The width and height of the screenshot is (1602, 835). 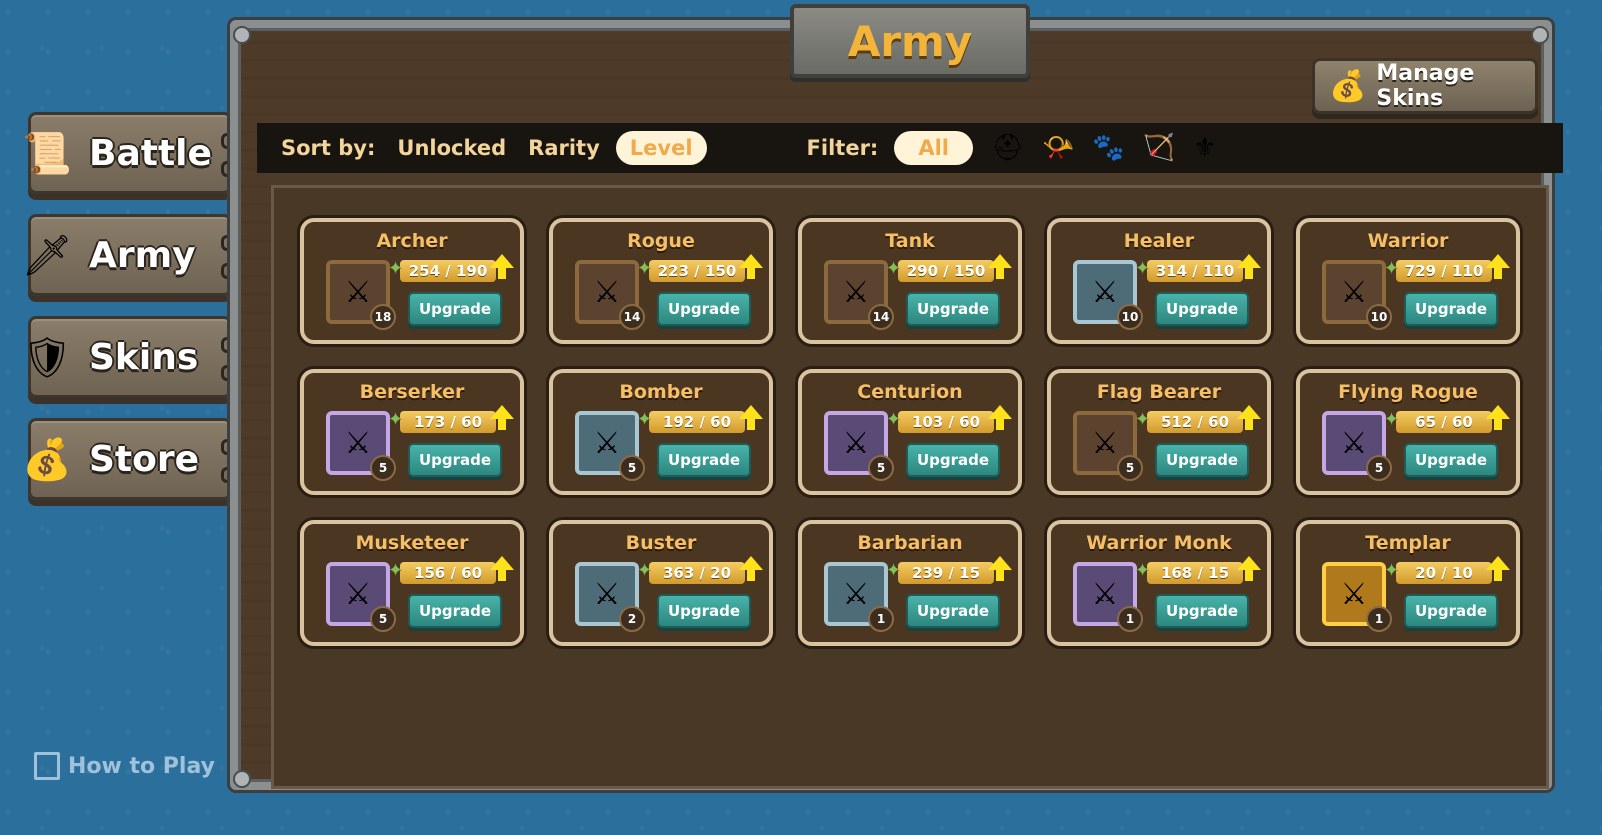 I want to click on unit-name: Warrior Monk, so click(x=1159, y=543).